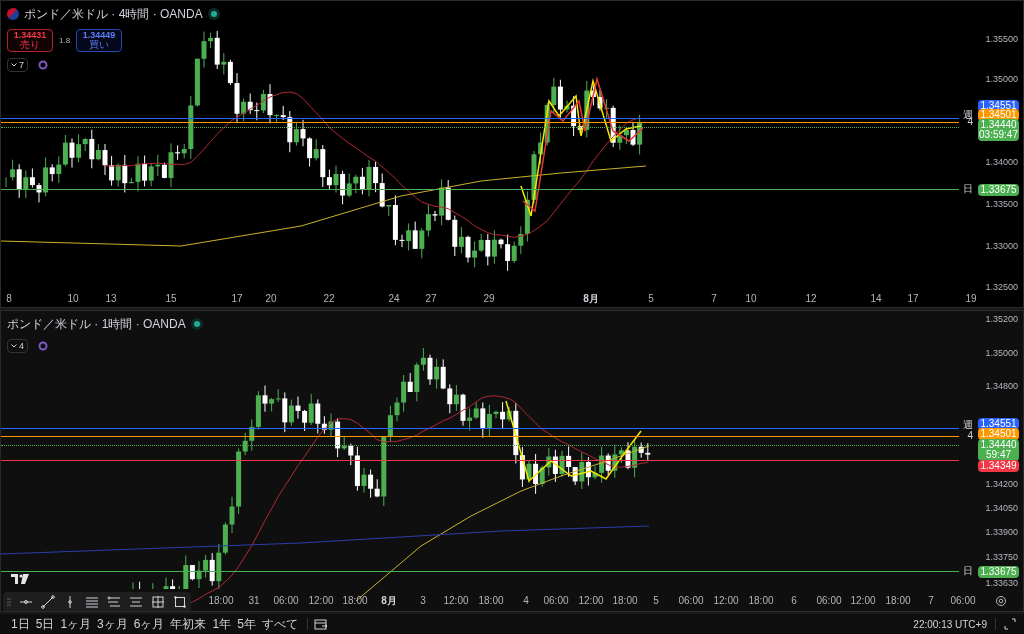 Image resolution: width=1024 pixels, height=634 pixels. What do you see at coordinates (423, 601) in the screenshot?
I see `time-axis-label: 3` at bounding box center [423, 601].